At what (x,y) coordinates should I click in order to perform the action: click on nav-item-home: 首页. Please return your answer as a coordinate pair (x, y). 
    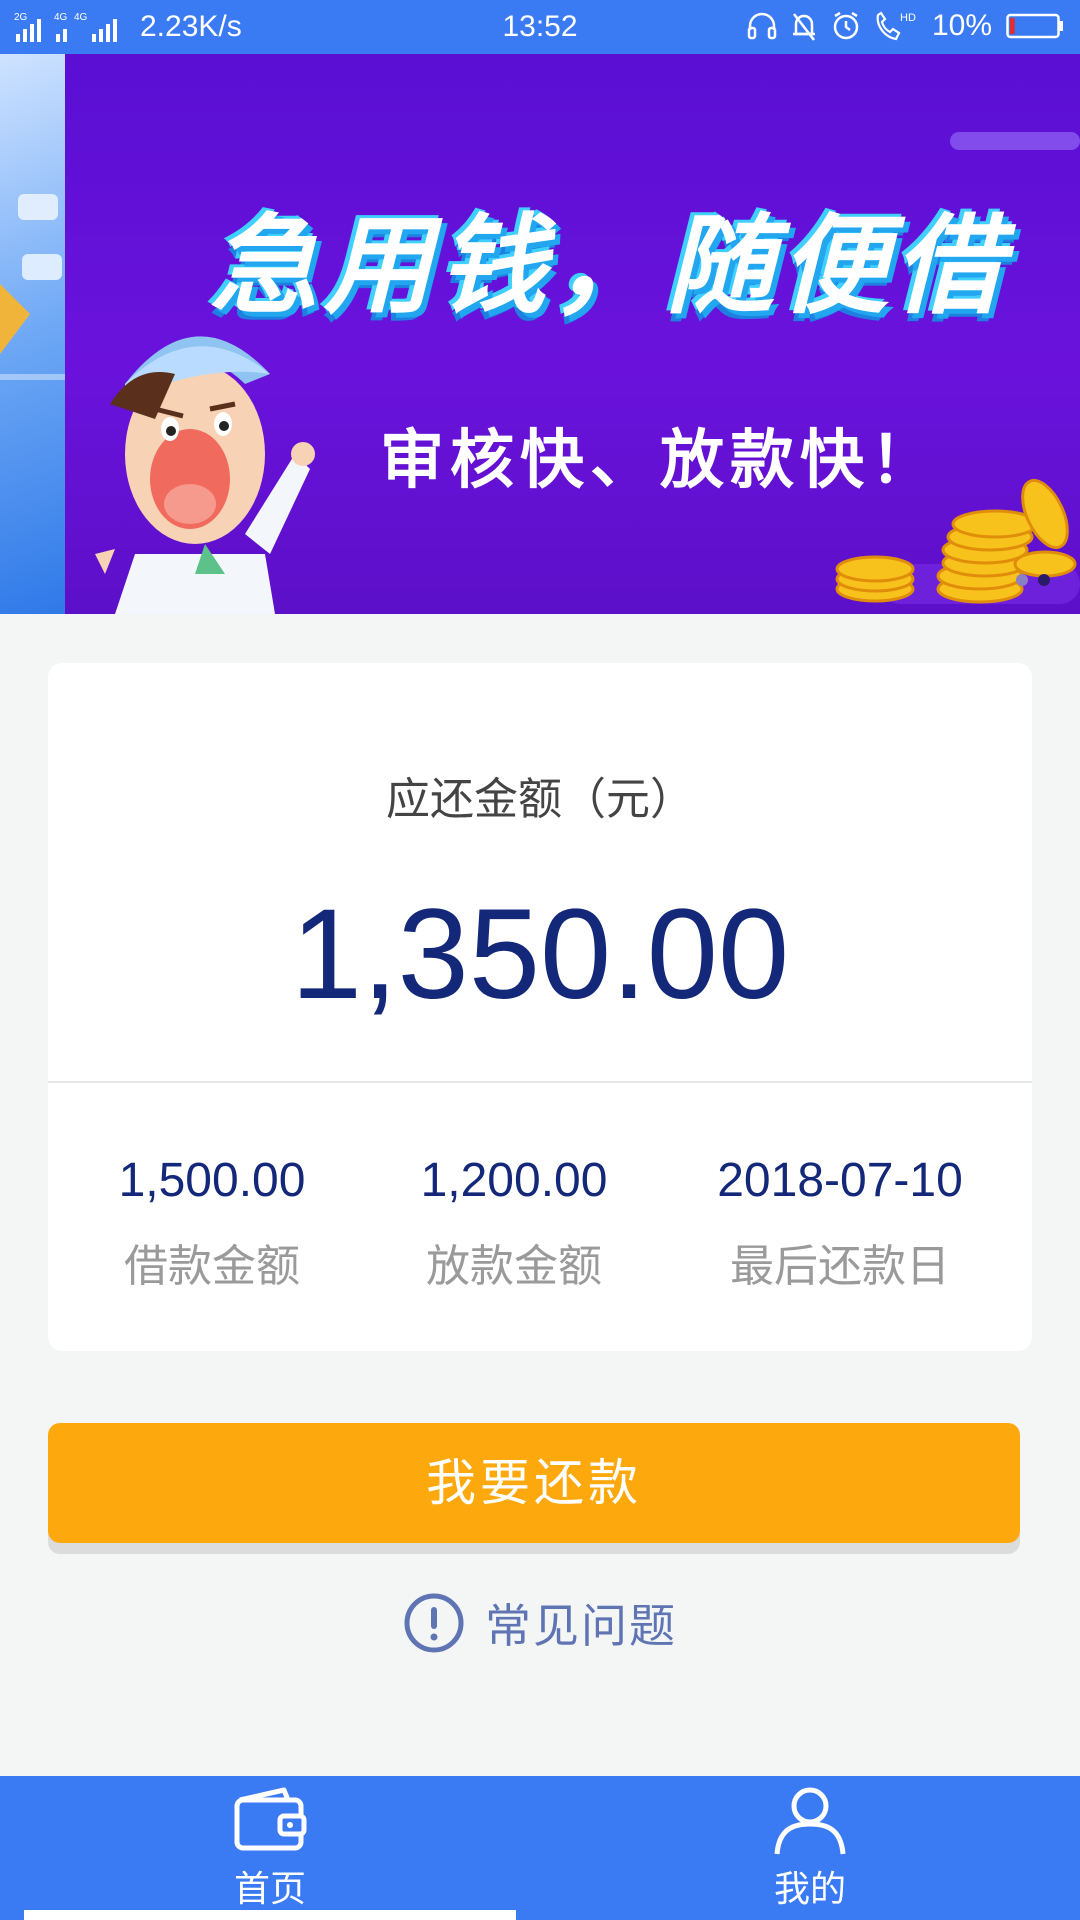
    Looking at the image, I should click on (270, 1849).